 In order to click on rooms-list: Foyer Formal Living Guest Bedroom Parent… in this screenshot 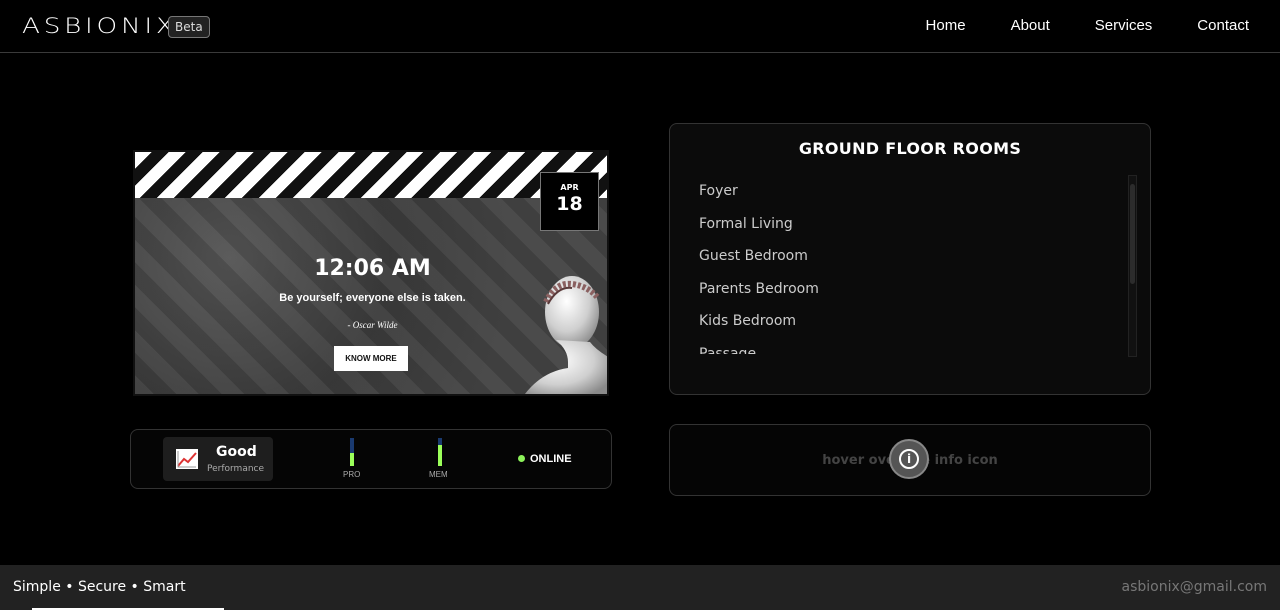, I will do `click(909, 266)`.